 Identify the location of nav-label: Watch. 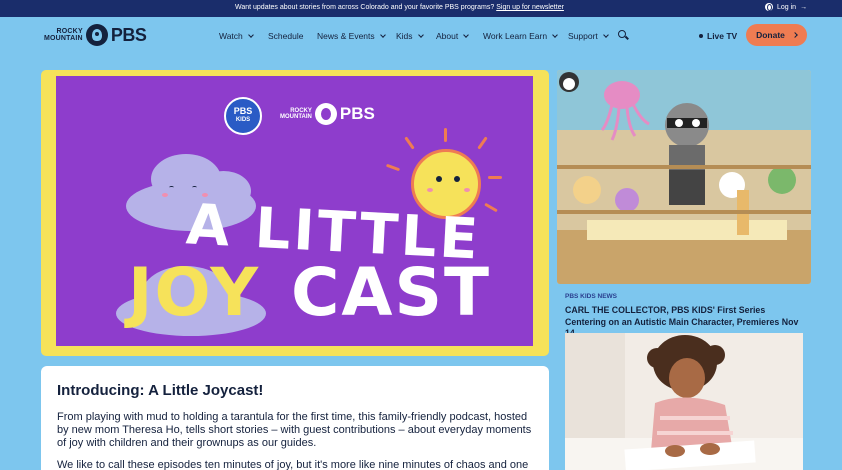
(231, 36).